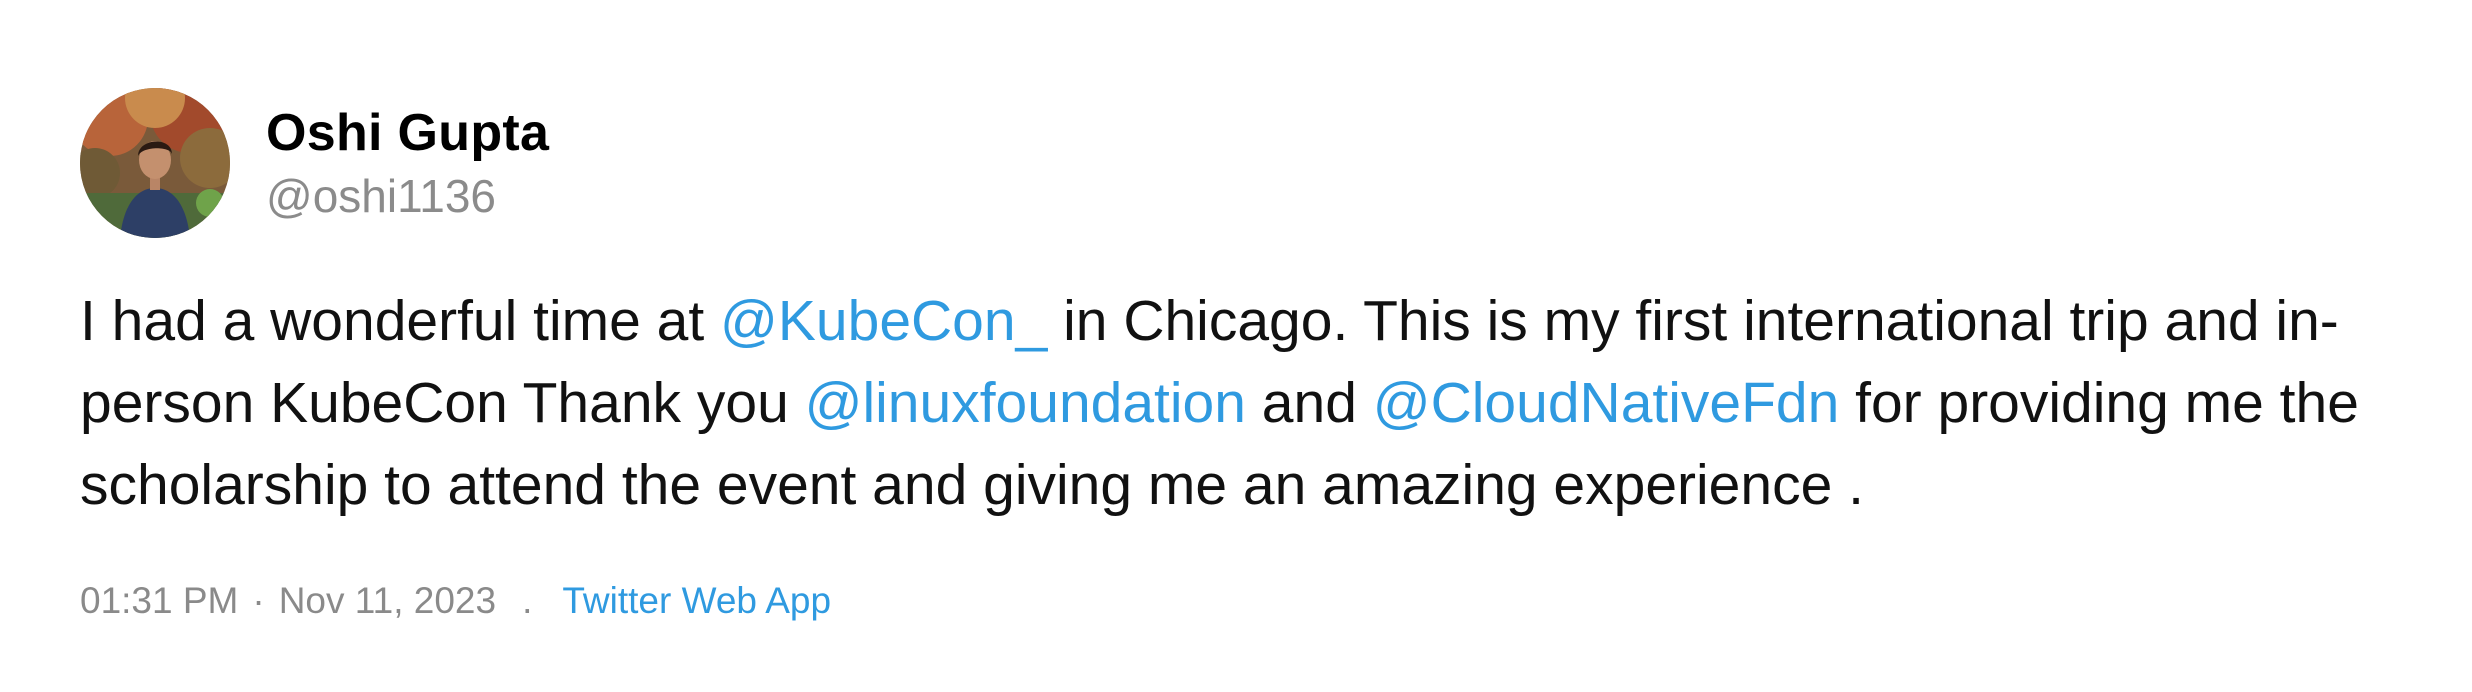 The height and width of the screenshot is (692, 2472). Describe the element at coordinates (883, 321) in the screenshot. I see `mention-kubecon: @KubeCon_` at that location.